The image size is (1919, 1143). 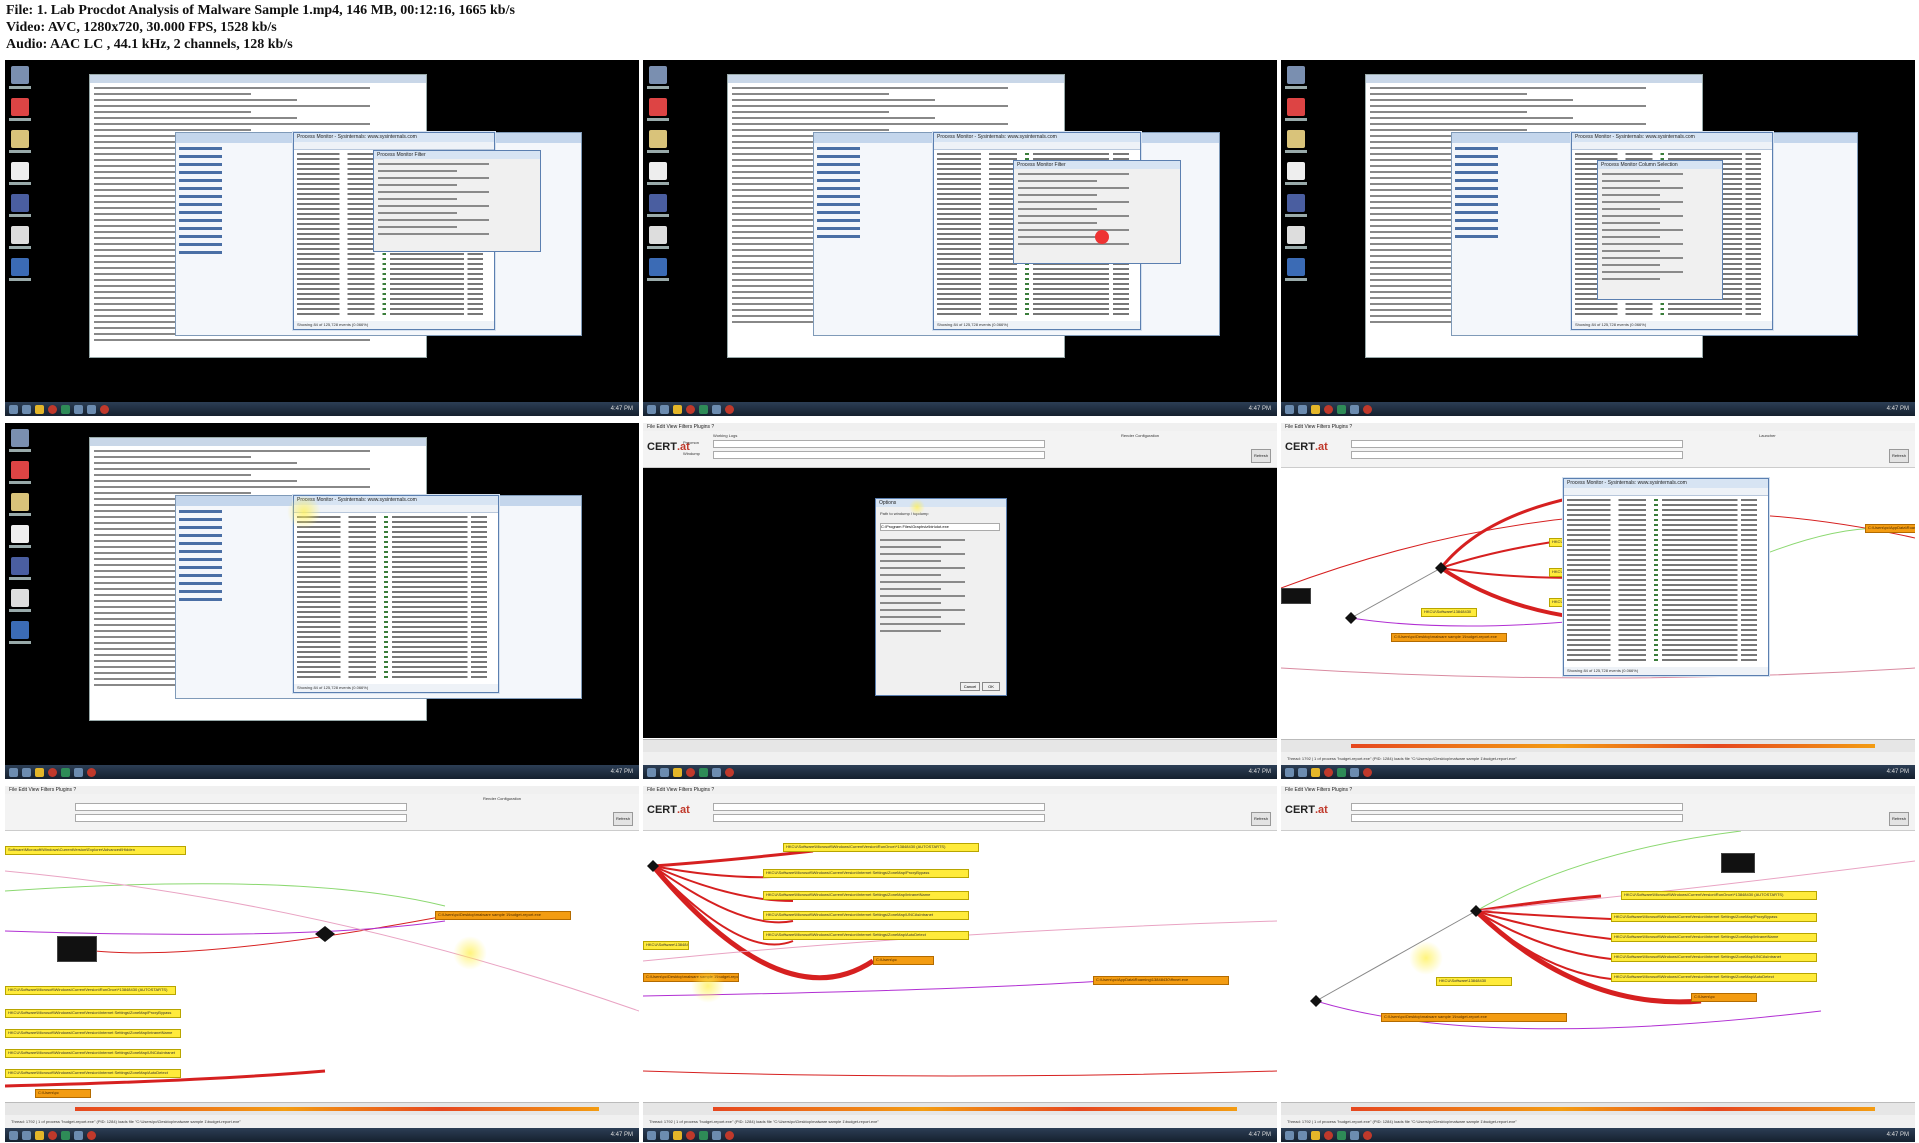 I want to click on start-icon, so click(x=13, y=409).